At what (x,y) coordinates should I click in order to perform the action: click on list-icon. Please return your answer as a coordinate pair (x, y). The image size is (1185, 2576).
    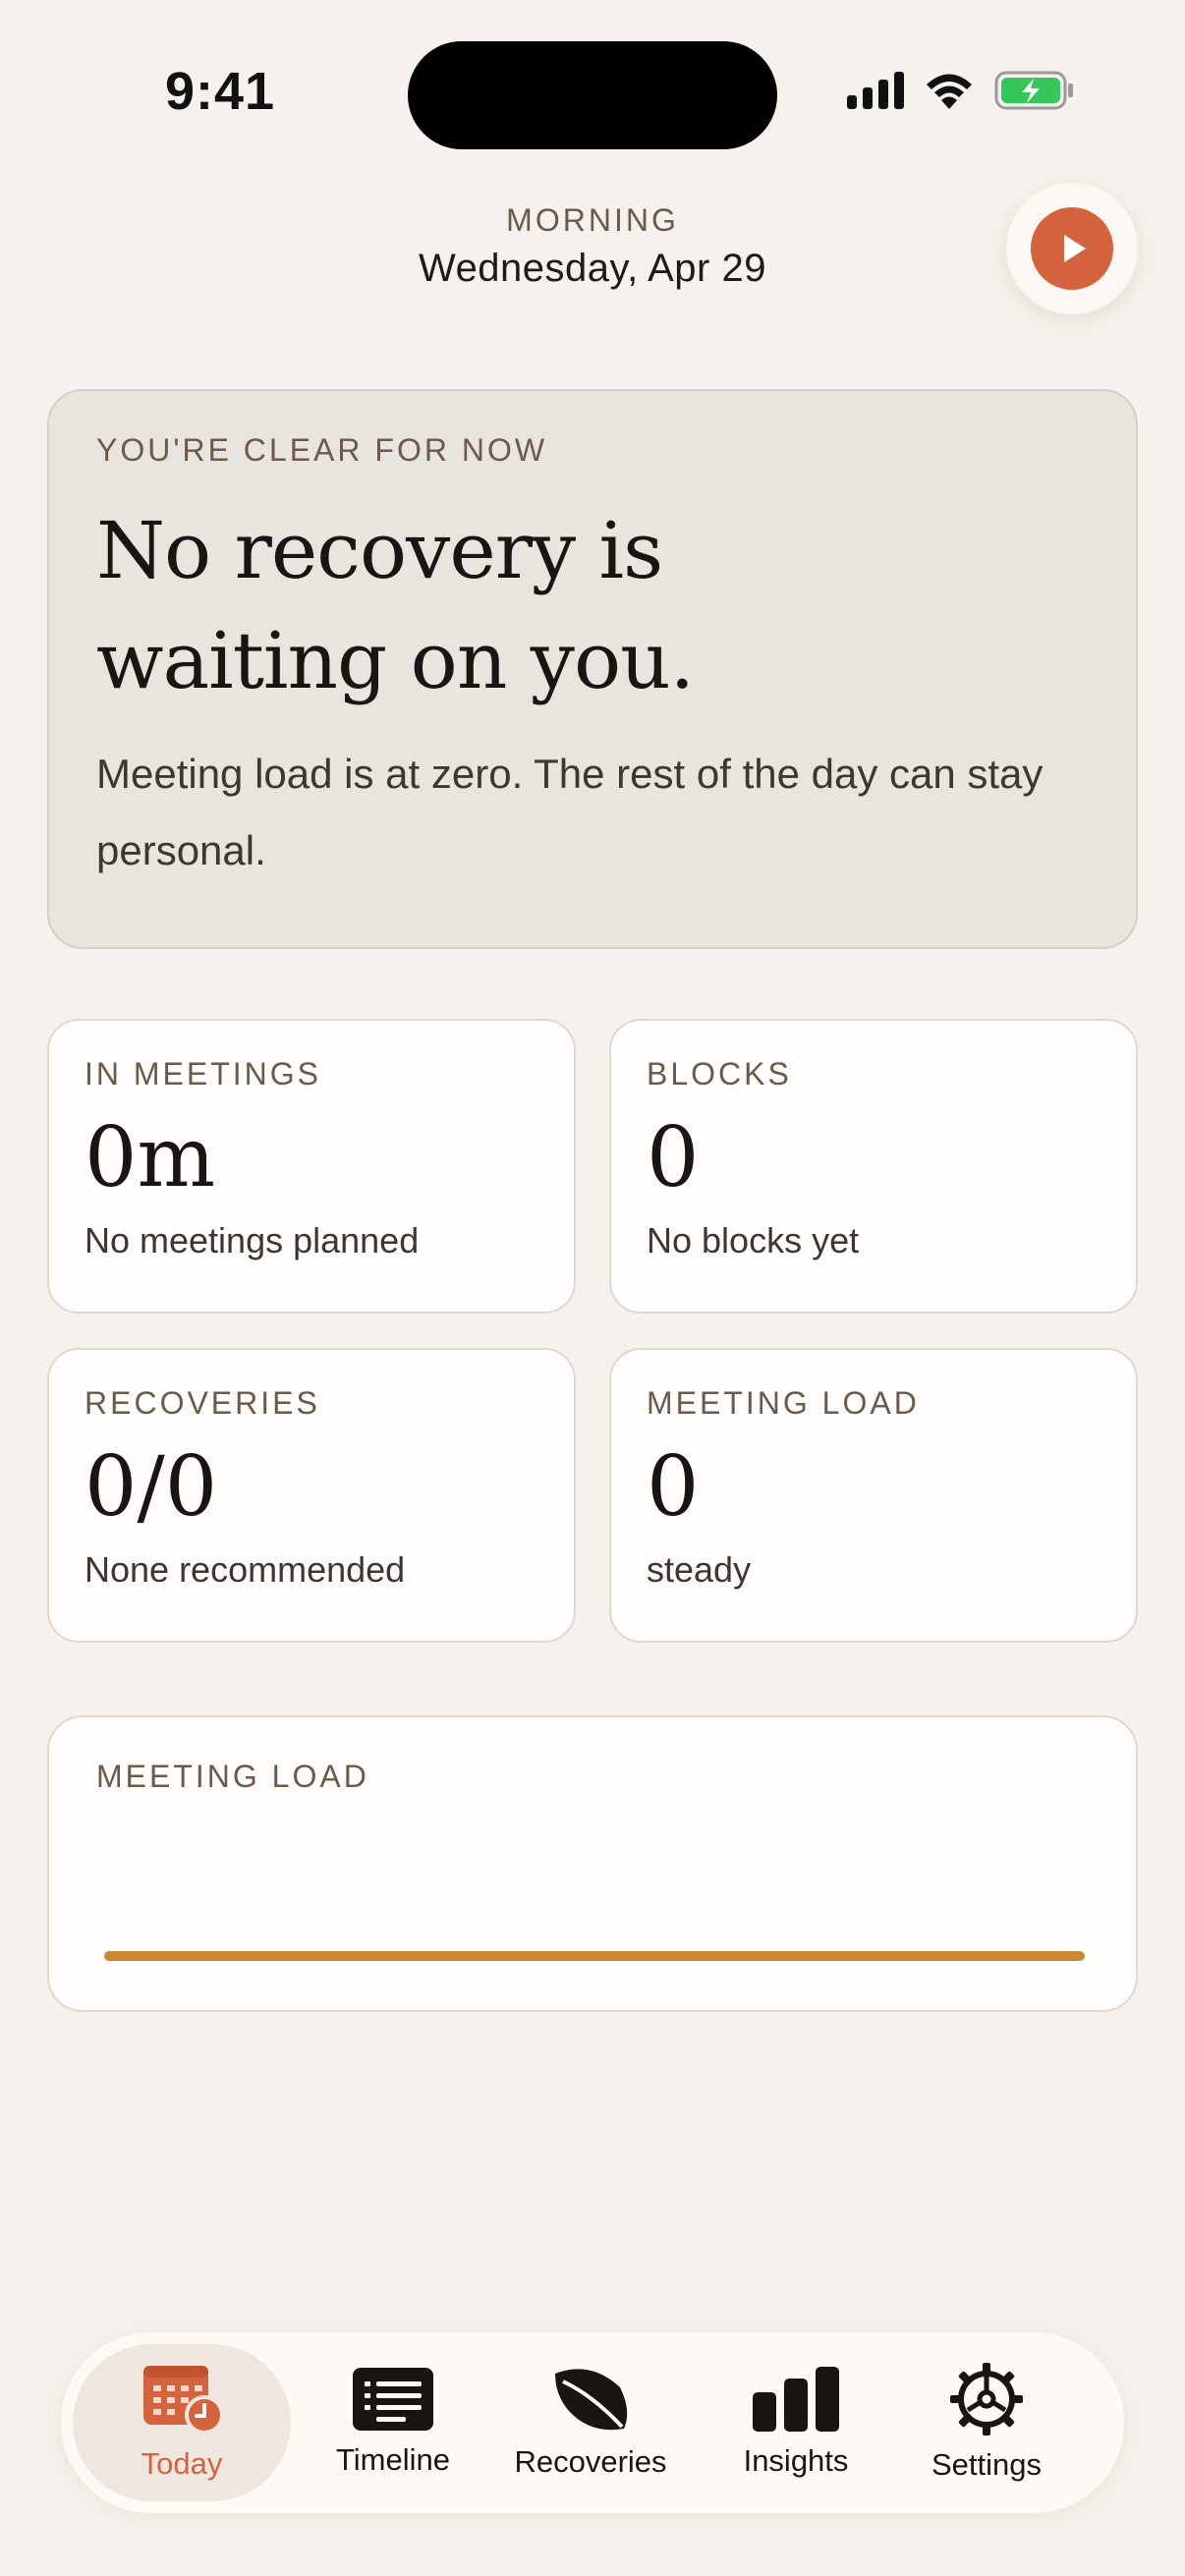
    Looking at the image, I should click on (393, 2399).